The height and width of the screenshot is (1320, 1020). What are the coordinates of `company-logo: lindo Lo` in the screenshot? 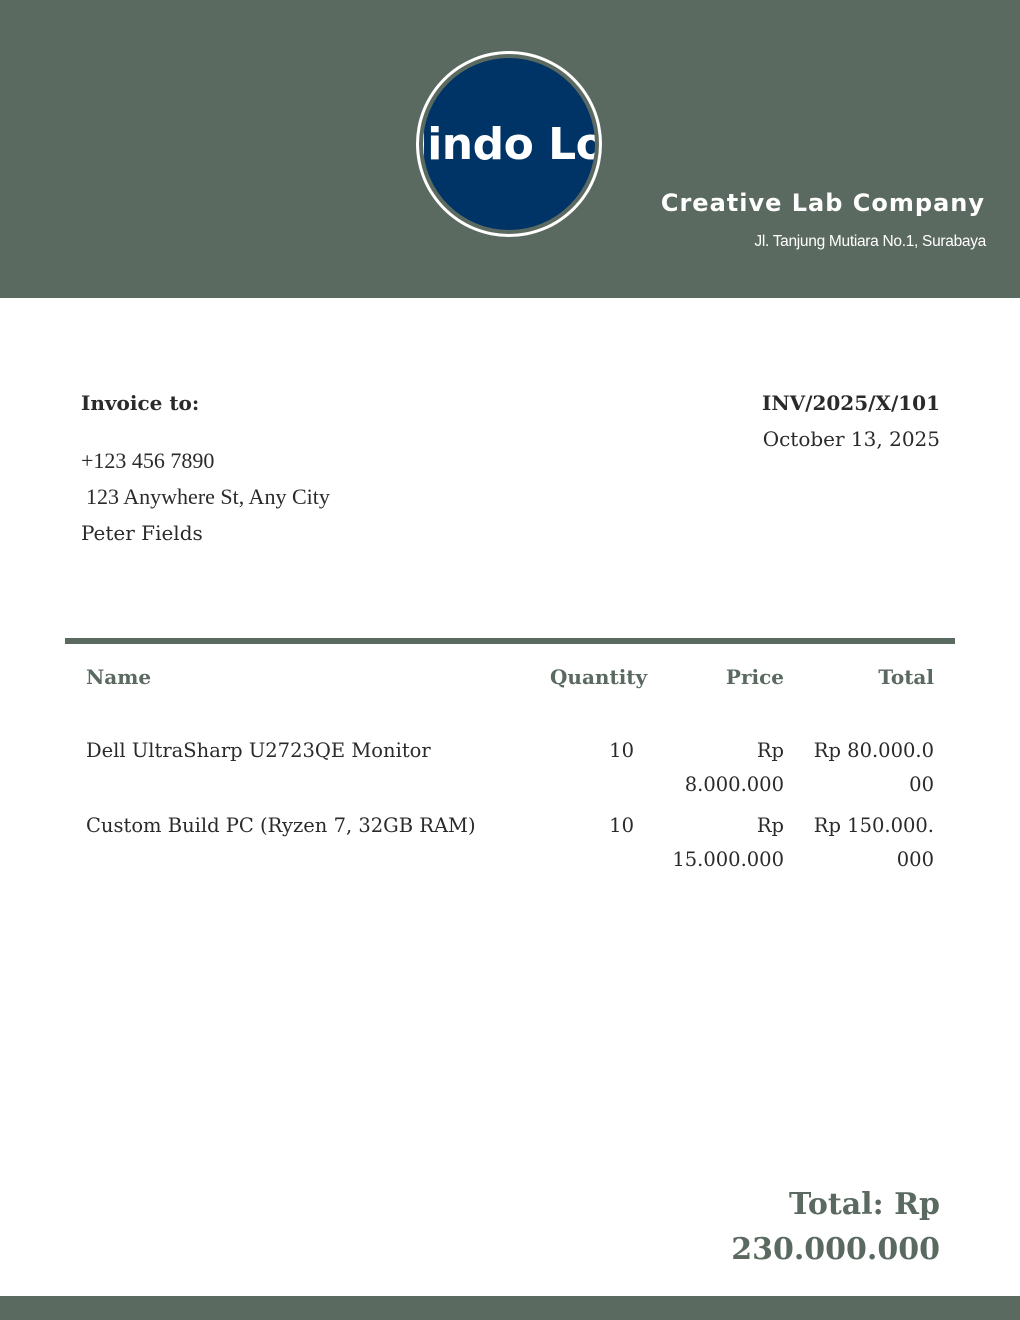 It's located at (509, 144).